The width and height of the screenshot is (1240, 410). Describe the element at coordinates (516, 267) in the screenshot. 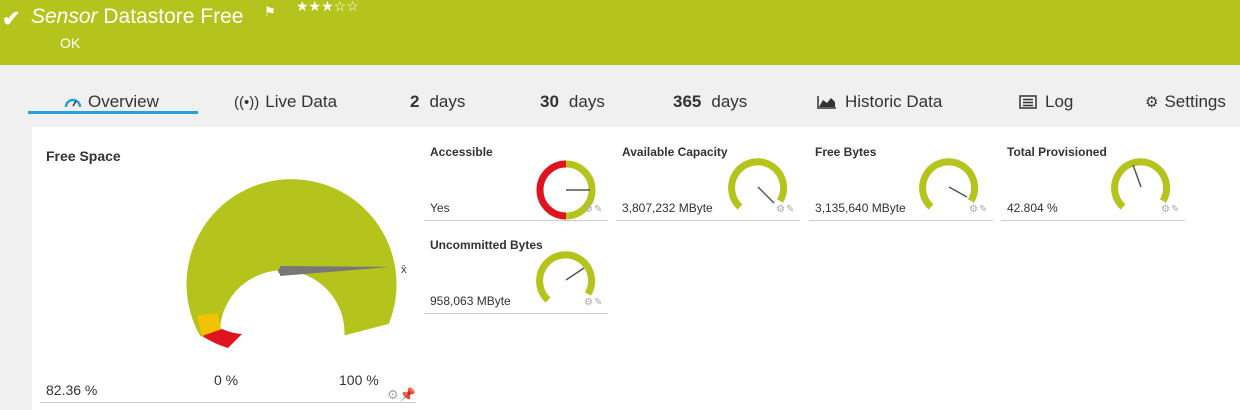

I see `channel-uncommitted-bytes: Uncommitted Bytes 958,063 MByte ⚙✎` at that location.